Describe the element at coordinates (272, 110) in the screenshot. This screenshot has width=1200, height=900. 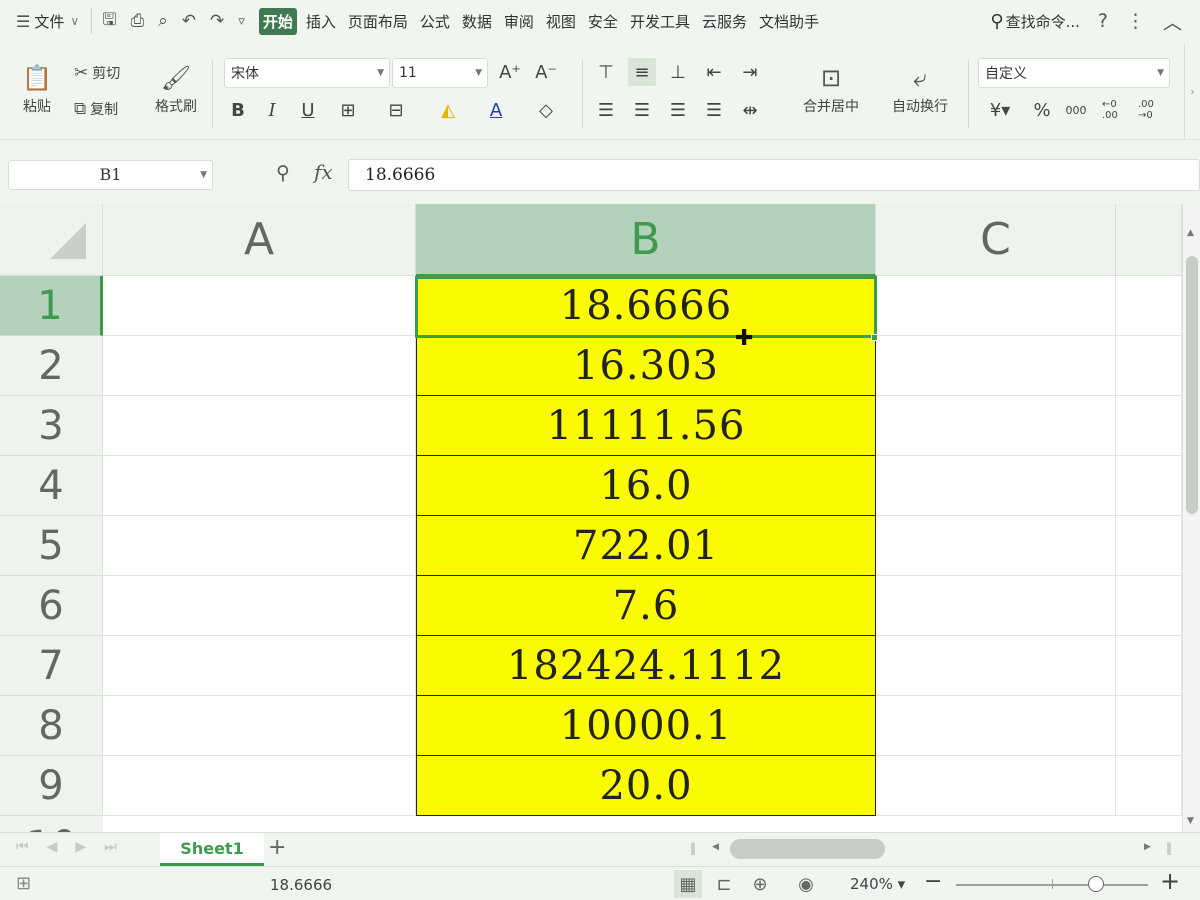
I see `italic-button: I` at that location.